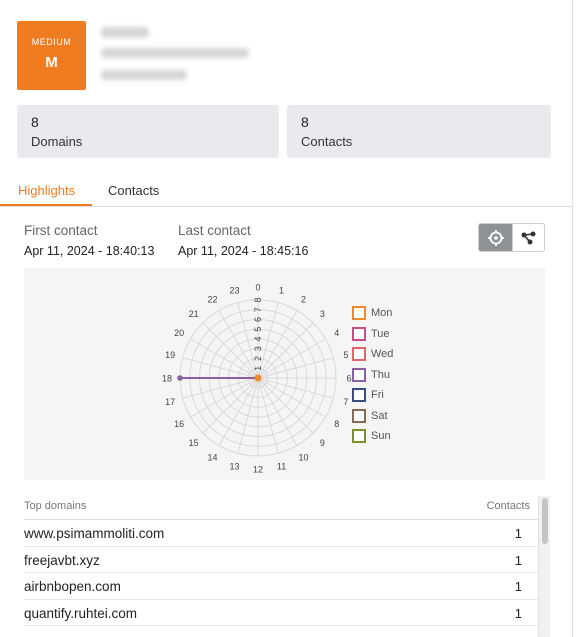  I want to click on legend-label: Sat, so click(379, 415).